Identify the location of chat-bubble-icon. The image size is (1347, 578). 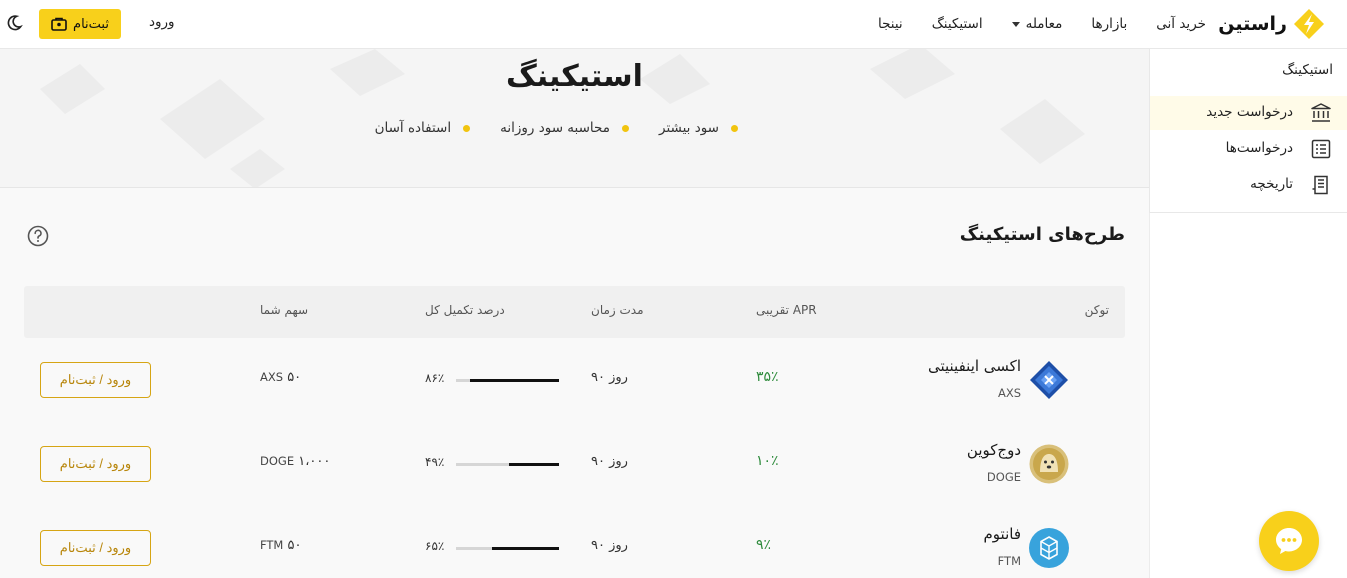
(1289, 541).